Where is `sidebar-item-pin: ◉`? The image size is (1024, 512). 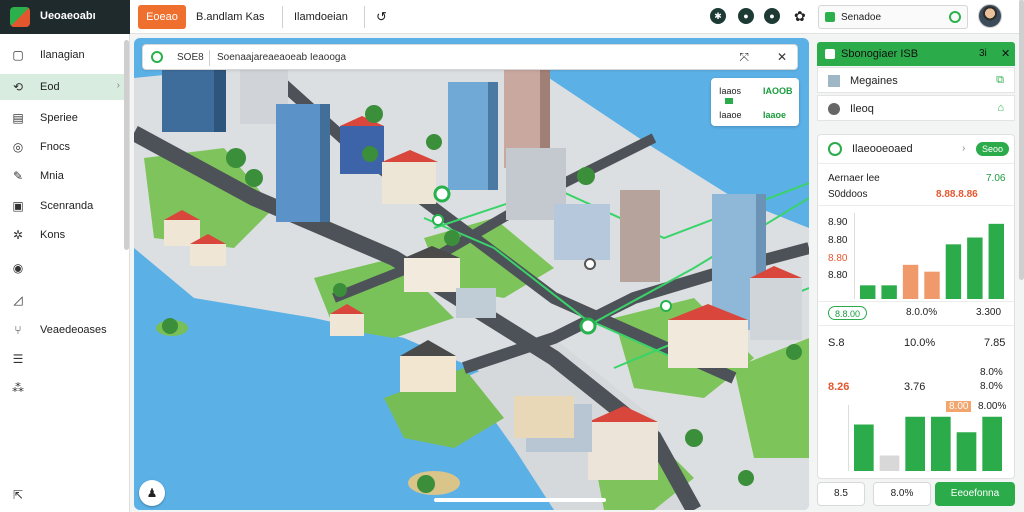 sidebar-item-pin: ◉ is located at coordinates (63, 268).